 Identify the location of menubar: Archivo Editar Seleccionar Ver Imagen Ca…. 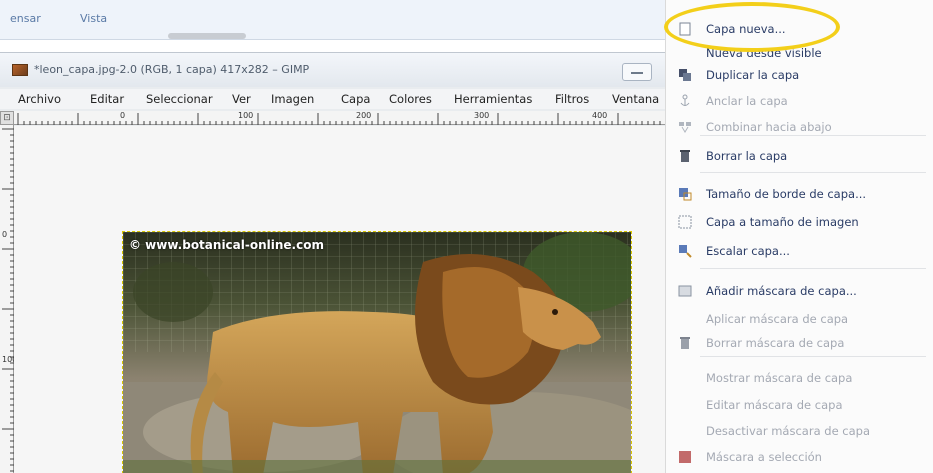
(332, 99).